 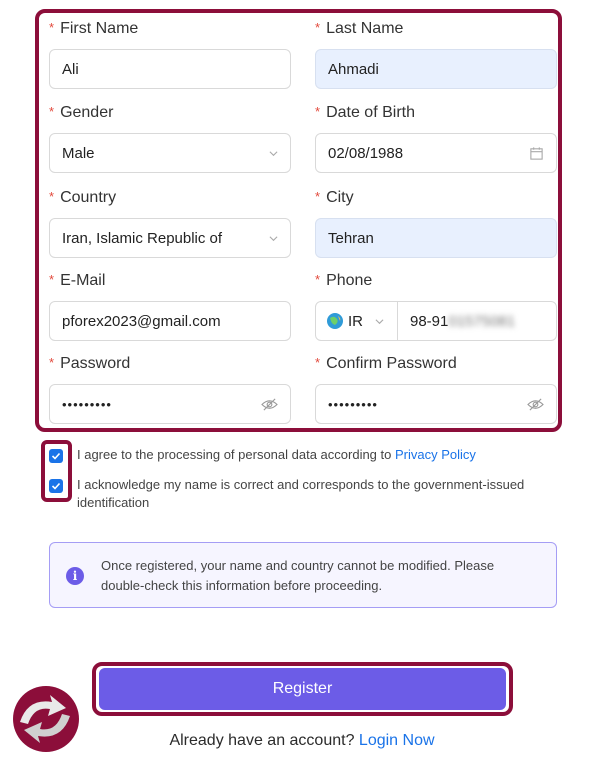 I want to click on email-input: pforex2023@gmail.com, so click(x=170, y=321).